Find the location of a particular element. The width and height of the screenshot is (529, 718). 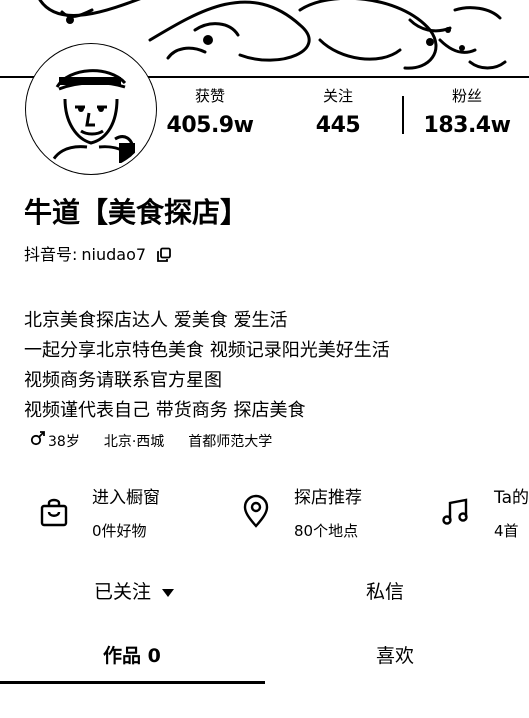

avatar-portrait is located at coordinates (91, 109).